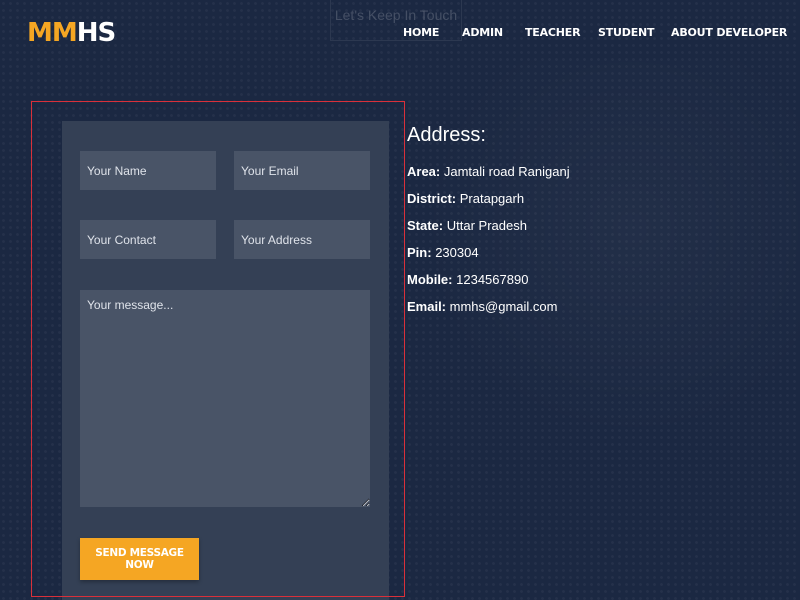 This screenshot has height=600, width=800. I want to click on logo-part-white: HS, so click(96, 33).